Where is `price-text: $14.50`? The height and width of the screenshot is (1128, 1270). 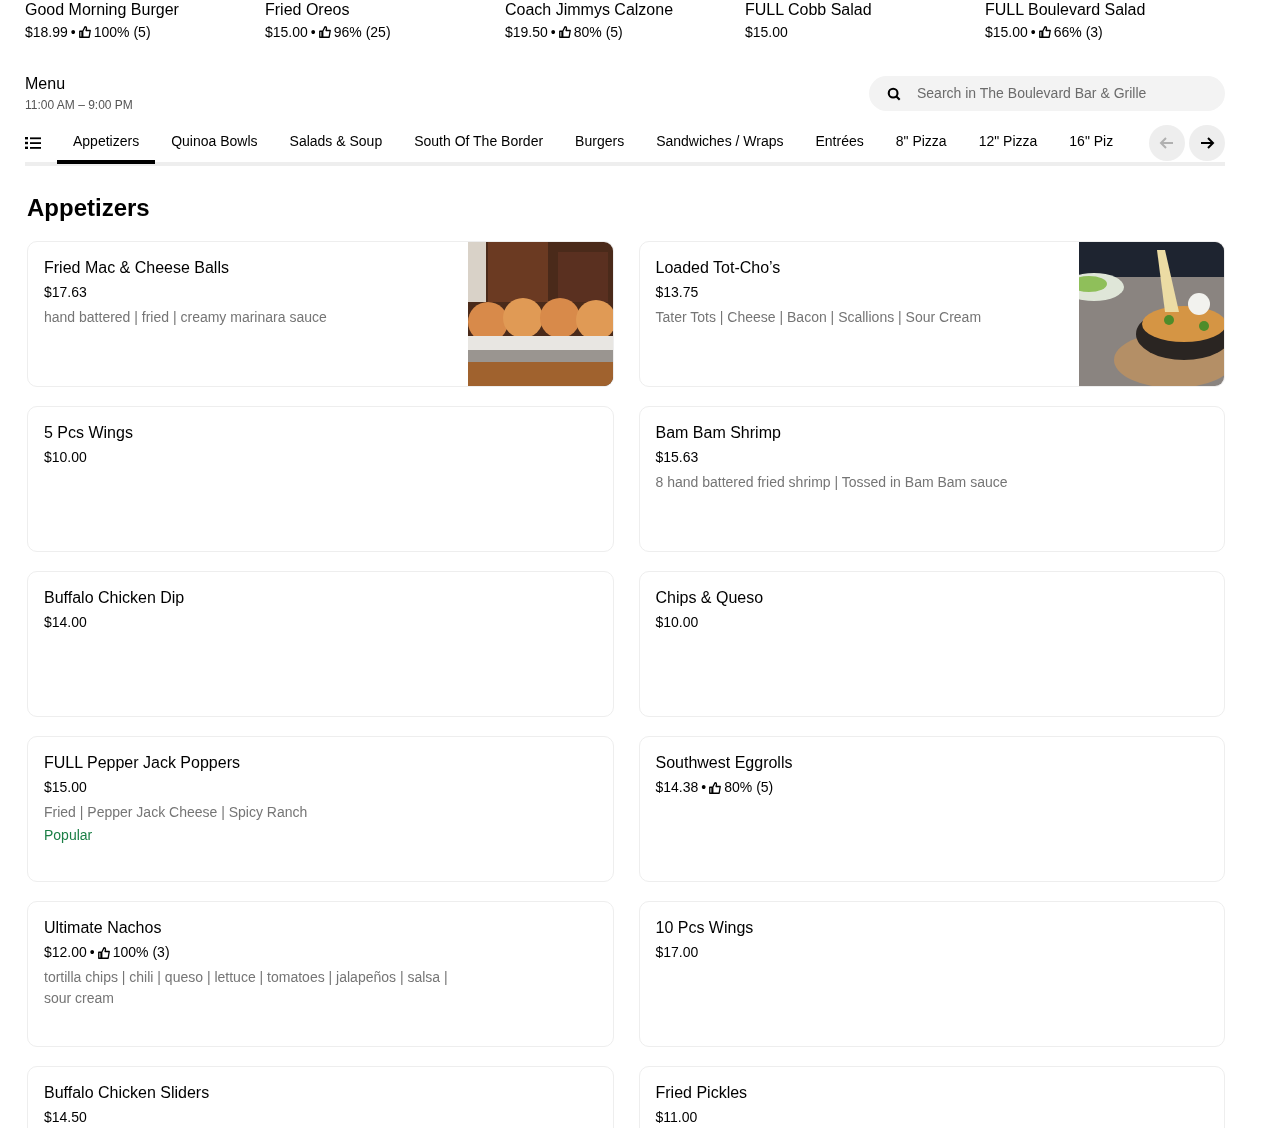 price-text: $14.50 is located at coordinates (65, 1117).